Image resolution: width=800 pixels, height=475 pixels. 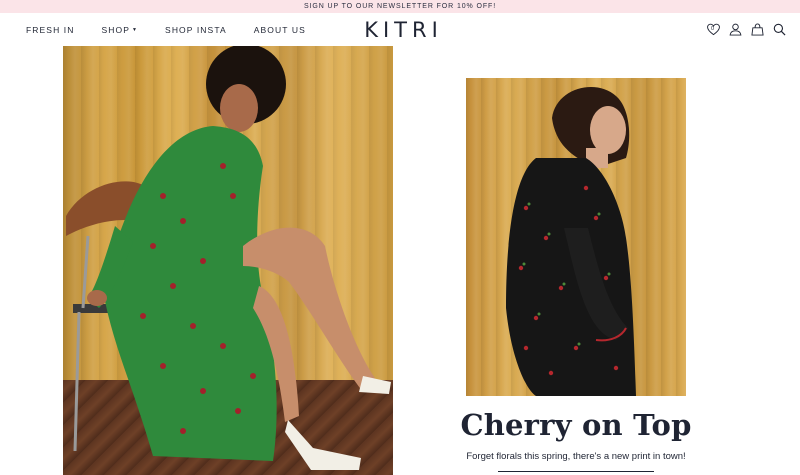 I want to click on nav-shop: SHOP ▼, so click(x=119, y=30).